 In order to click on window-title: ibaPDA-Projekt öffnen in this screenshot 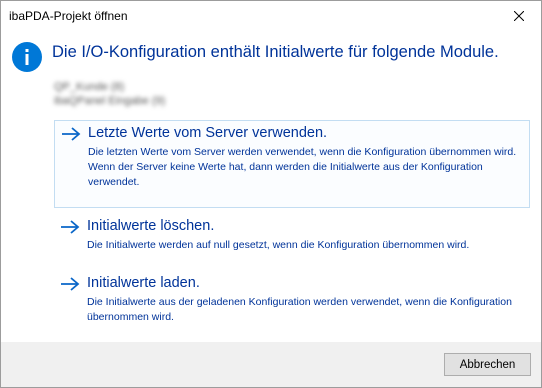, I will do `click(68, 16)`.